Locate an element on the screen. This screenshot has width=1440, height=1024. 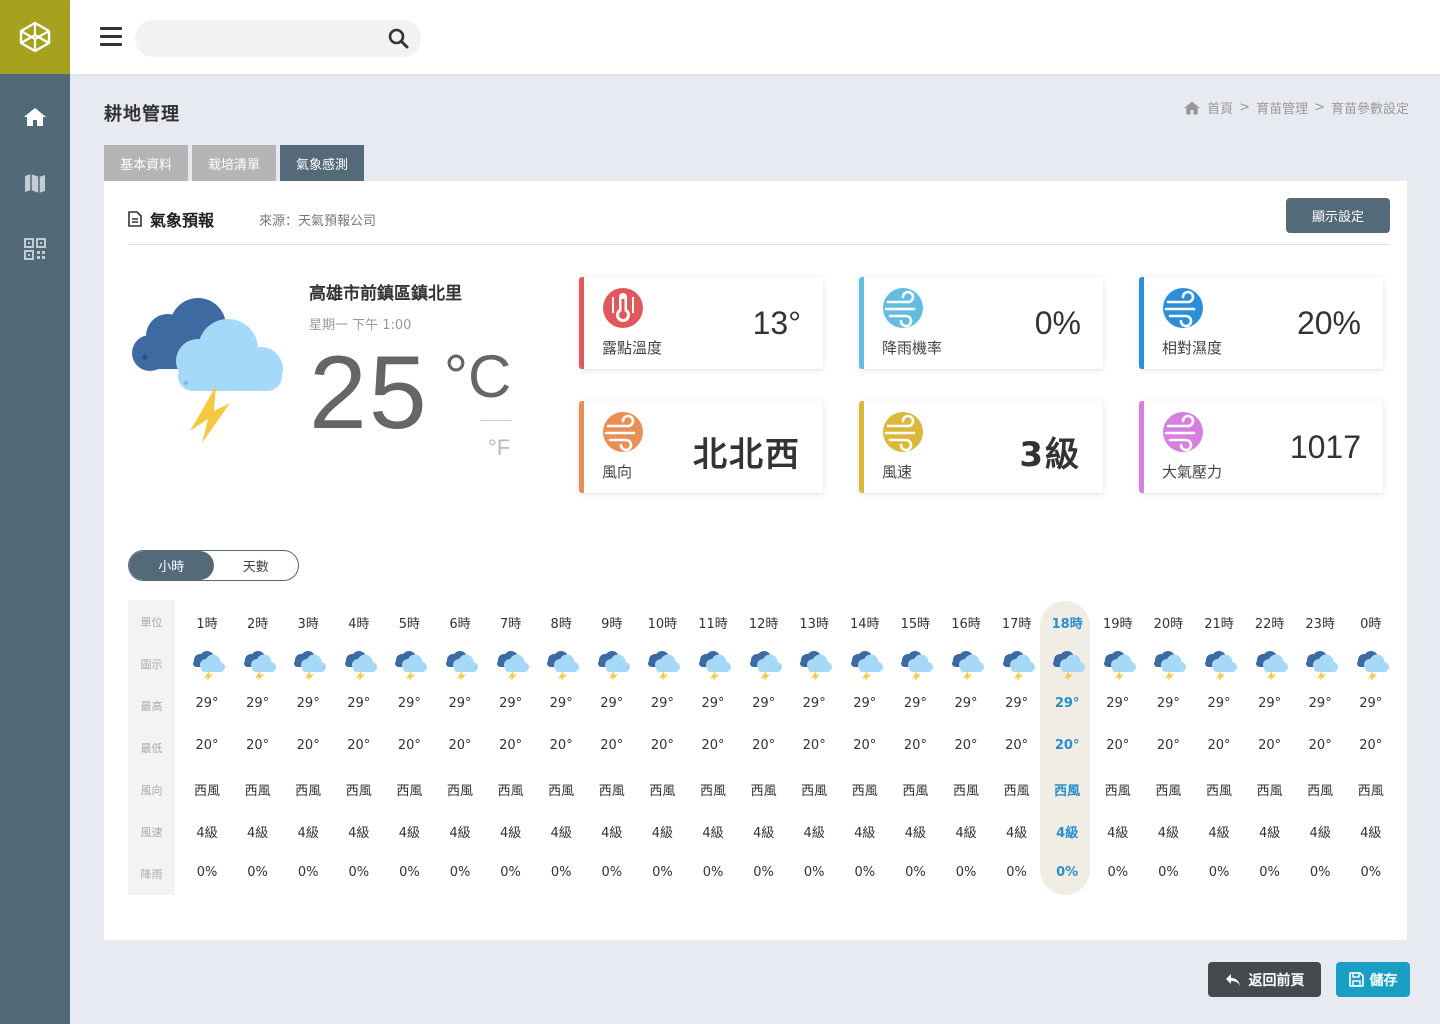
save-button-label: 儲存 is located at coordinates (1383, 980).